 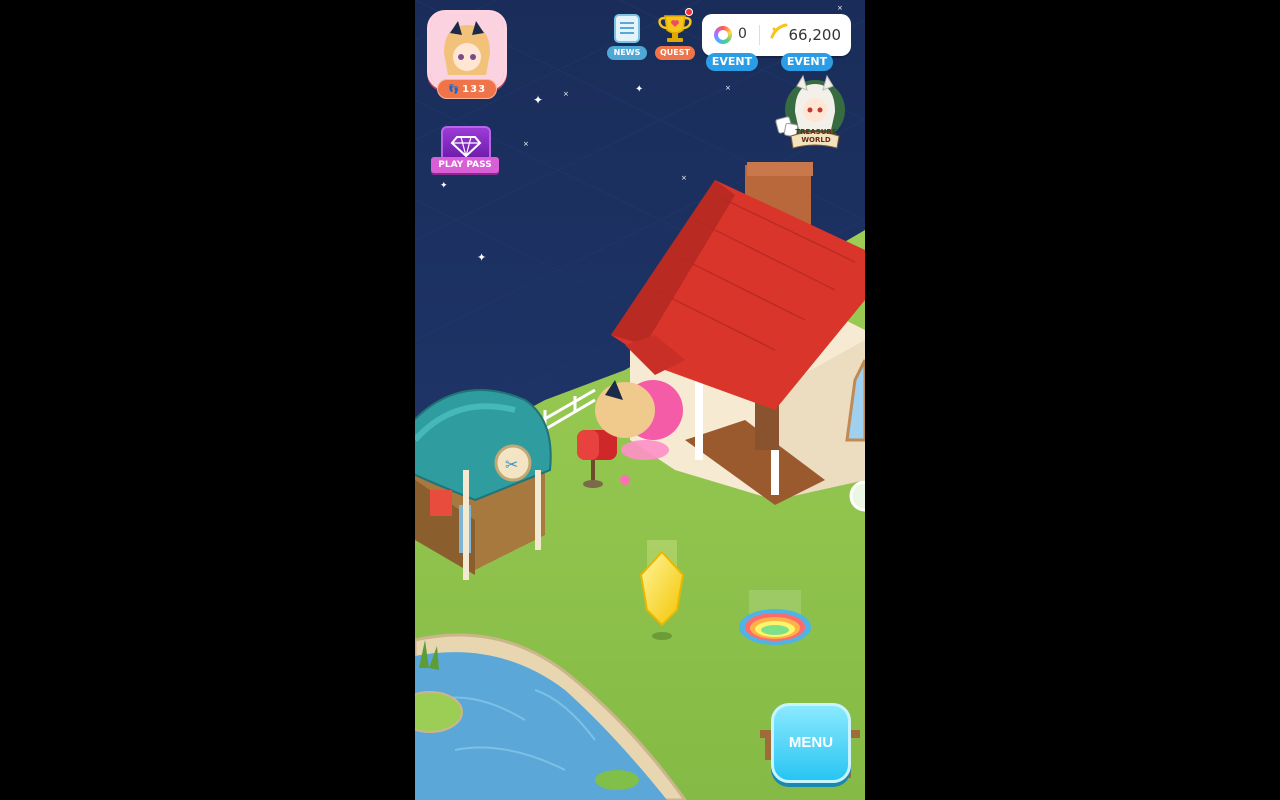 What do you see at coordinates (816, 132) in the screenshot?
I see `treasure-world-line1: TREASURE` at bounding box center [816, 132].